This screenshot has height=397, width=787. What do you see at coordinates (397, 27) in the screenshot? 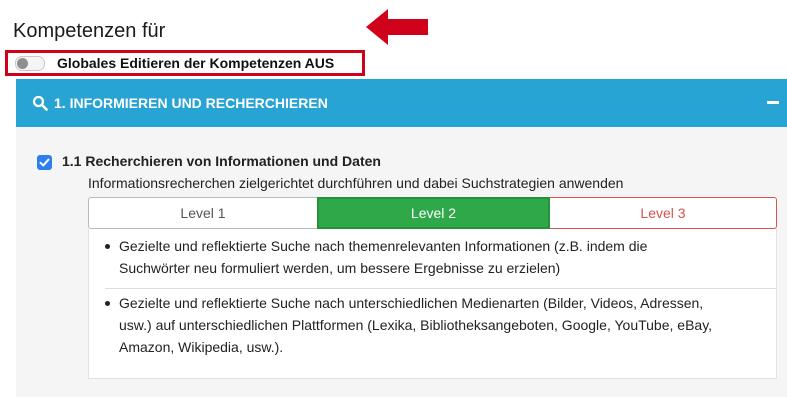
I see `arrow-left-icon` at bounding box center [397, 27].